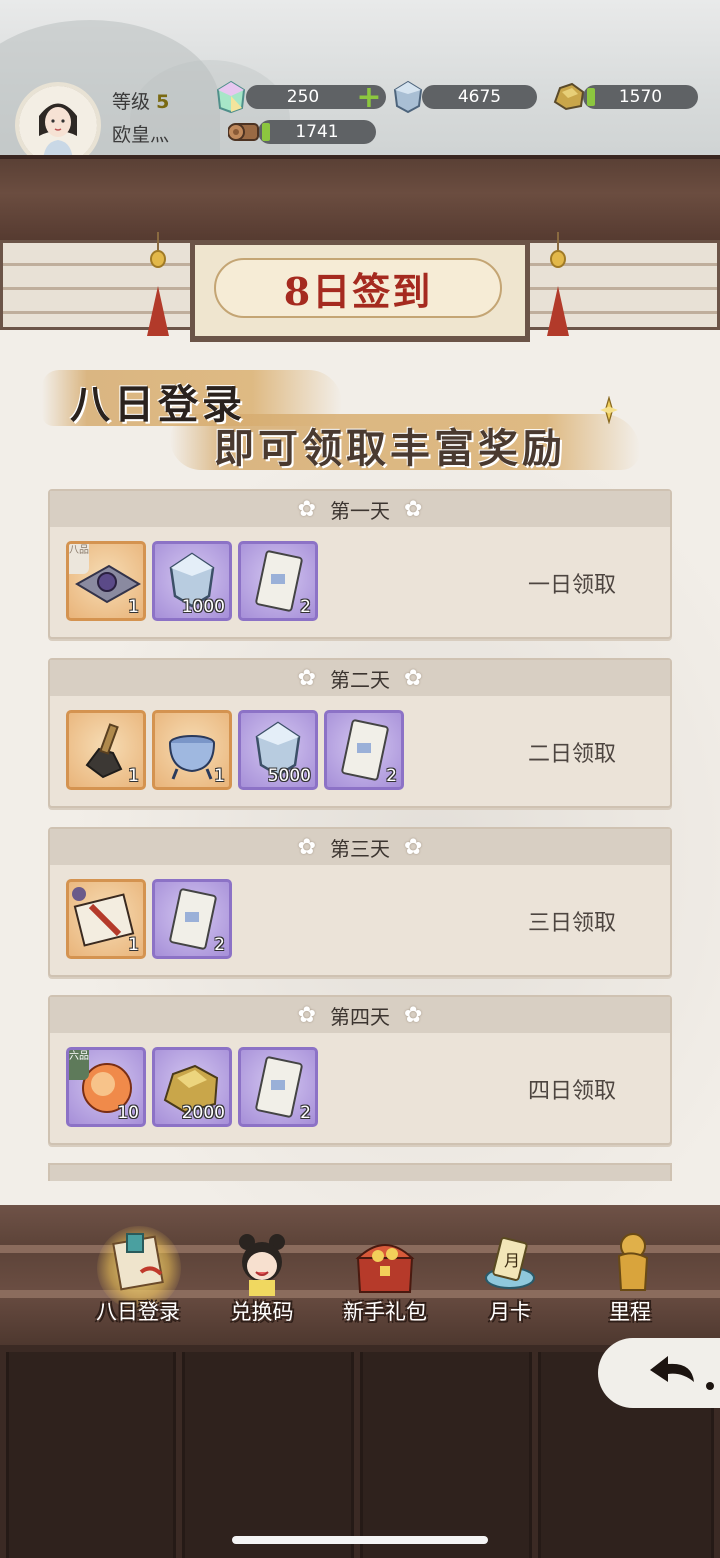 This screenshot has height=1558, width=720. I want to click on nav-label: 新手礼包, so click(385, 1312).